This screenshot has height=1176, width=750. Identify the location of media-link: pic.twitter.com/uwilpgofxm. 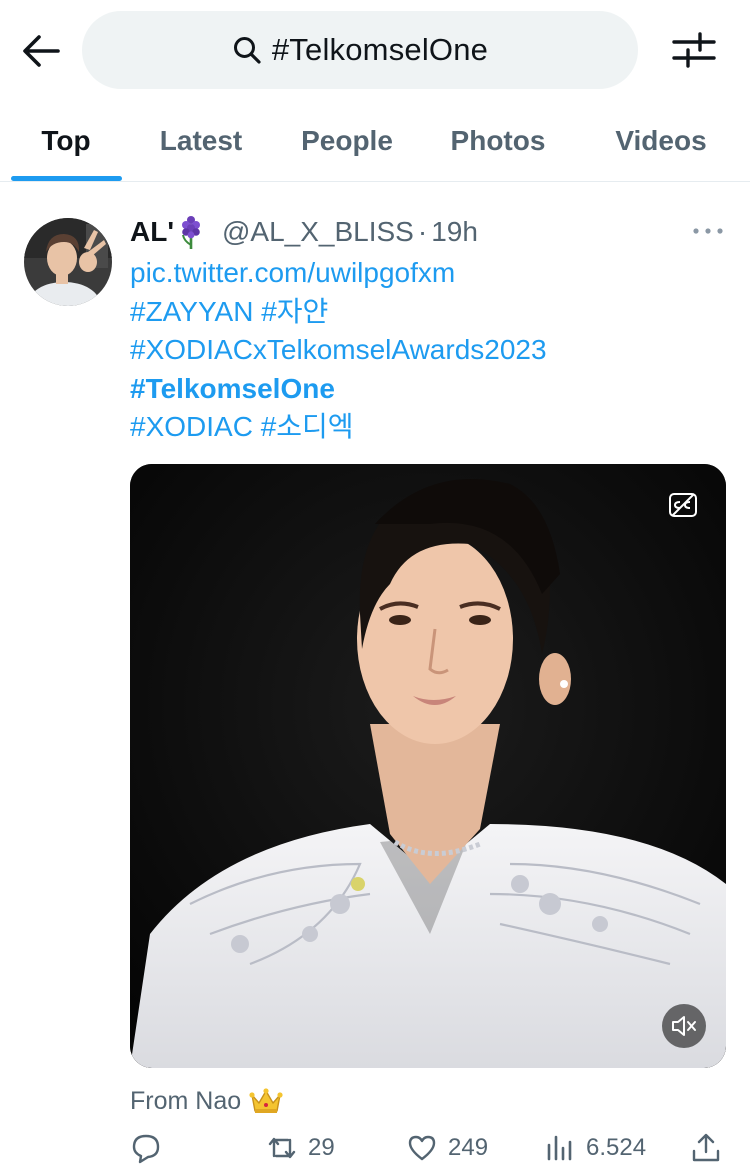
(430, 273).